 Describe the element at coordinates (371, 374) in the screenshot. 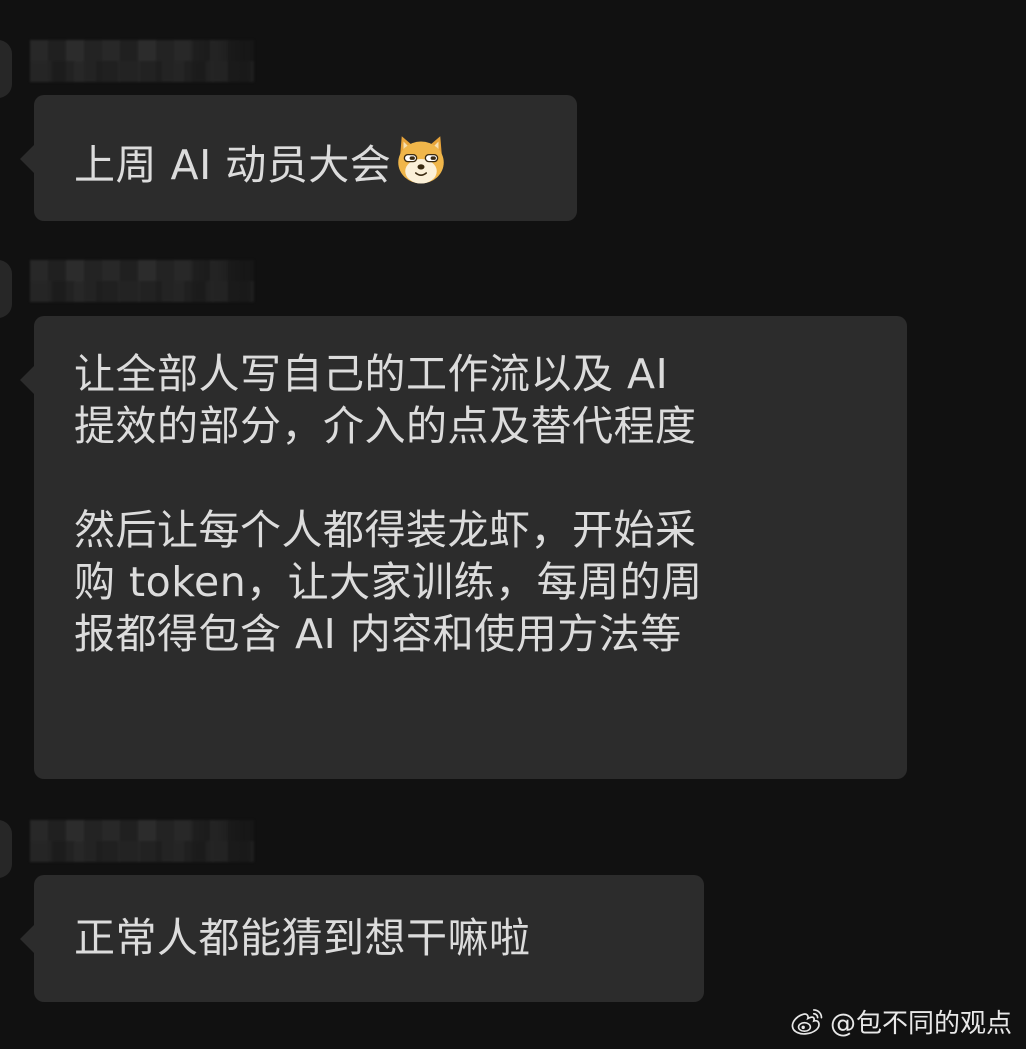

I see `message-line: 让全部人写自己的工作流以及 AI` at that location.